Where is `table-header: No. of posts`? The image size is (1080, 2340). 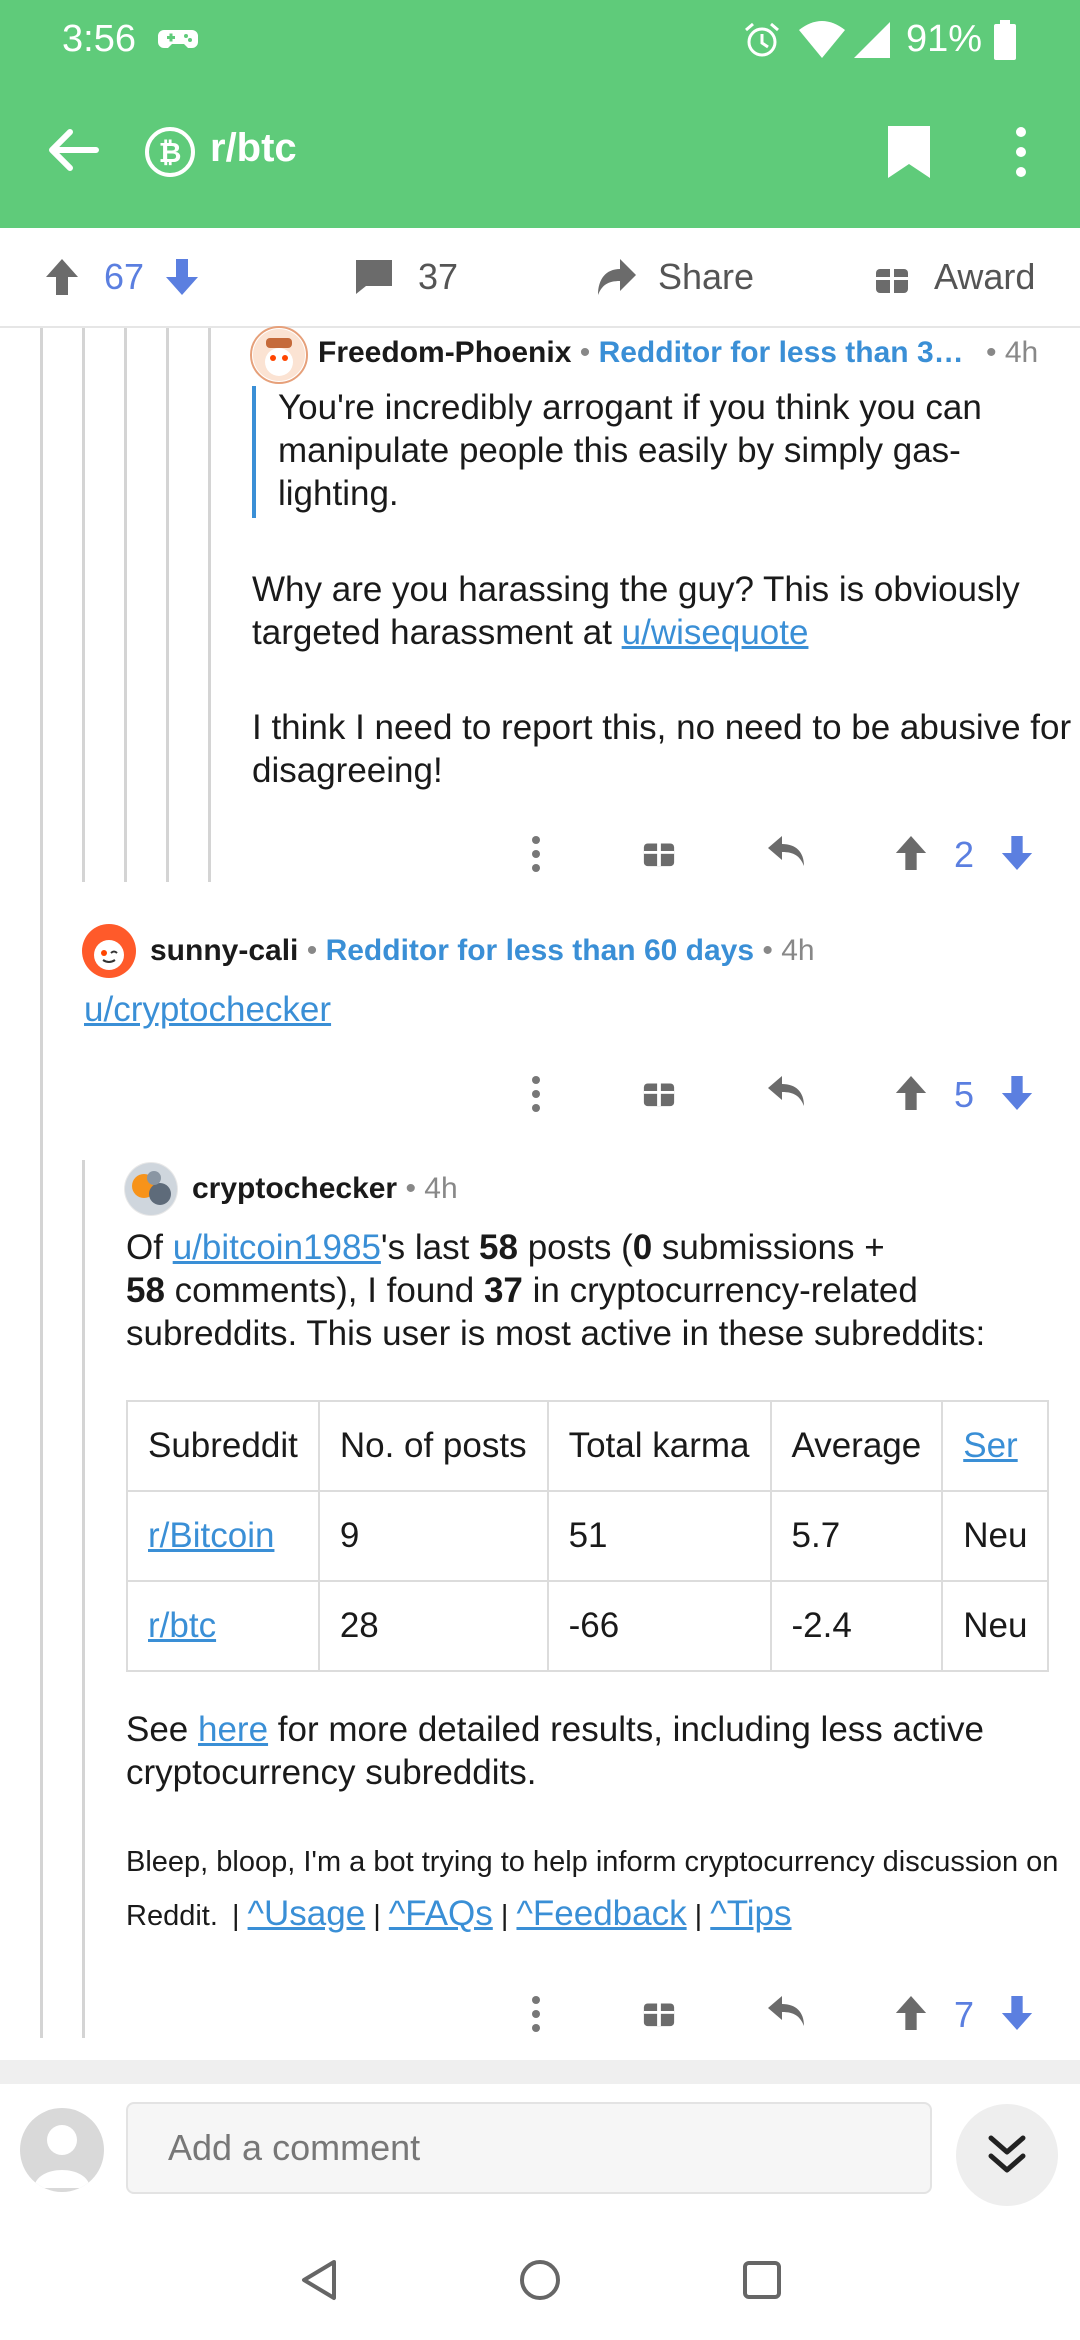 table-header: No. of posts is located at coordinates (433, 1446).